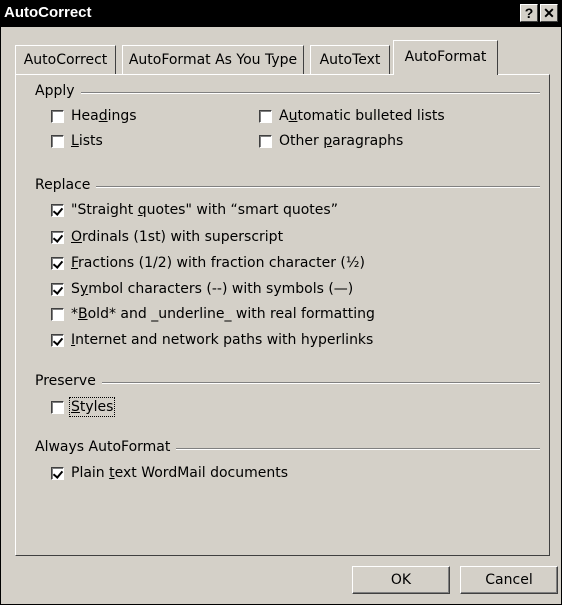  I want to click on styles-checkbox: Styles, so click(83, 407).